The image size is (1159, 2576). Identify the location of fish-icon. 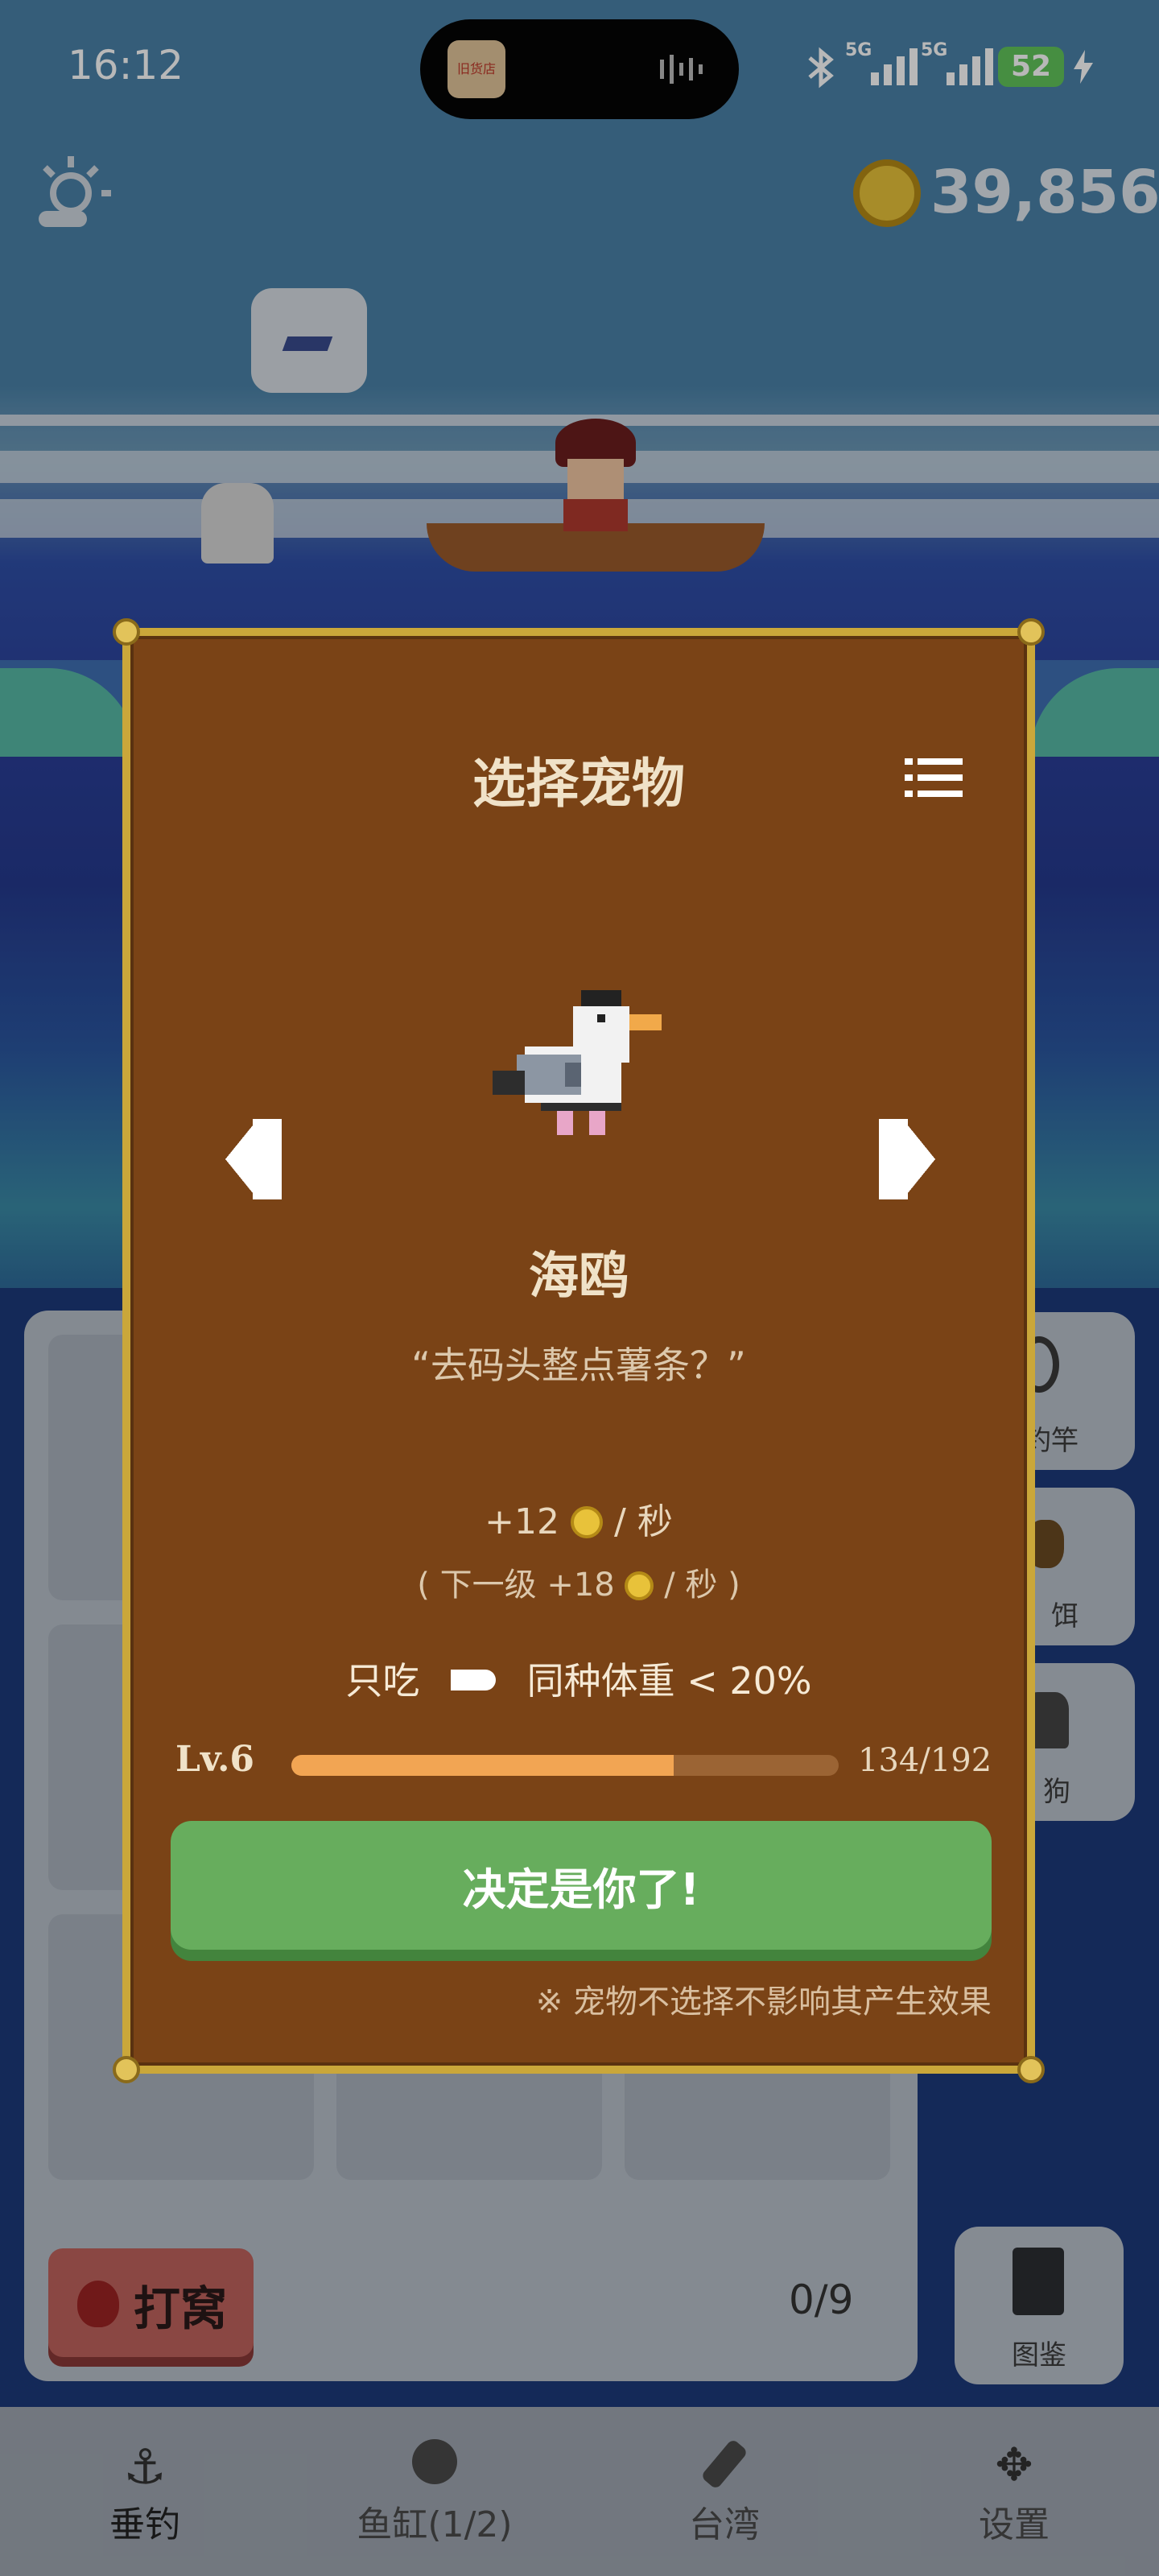
(473, 1680).